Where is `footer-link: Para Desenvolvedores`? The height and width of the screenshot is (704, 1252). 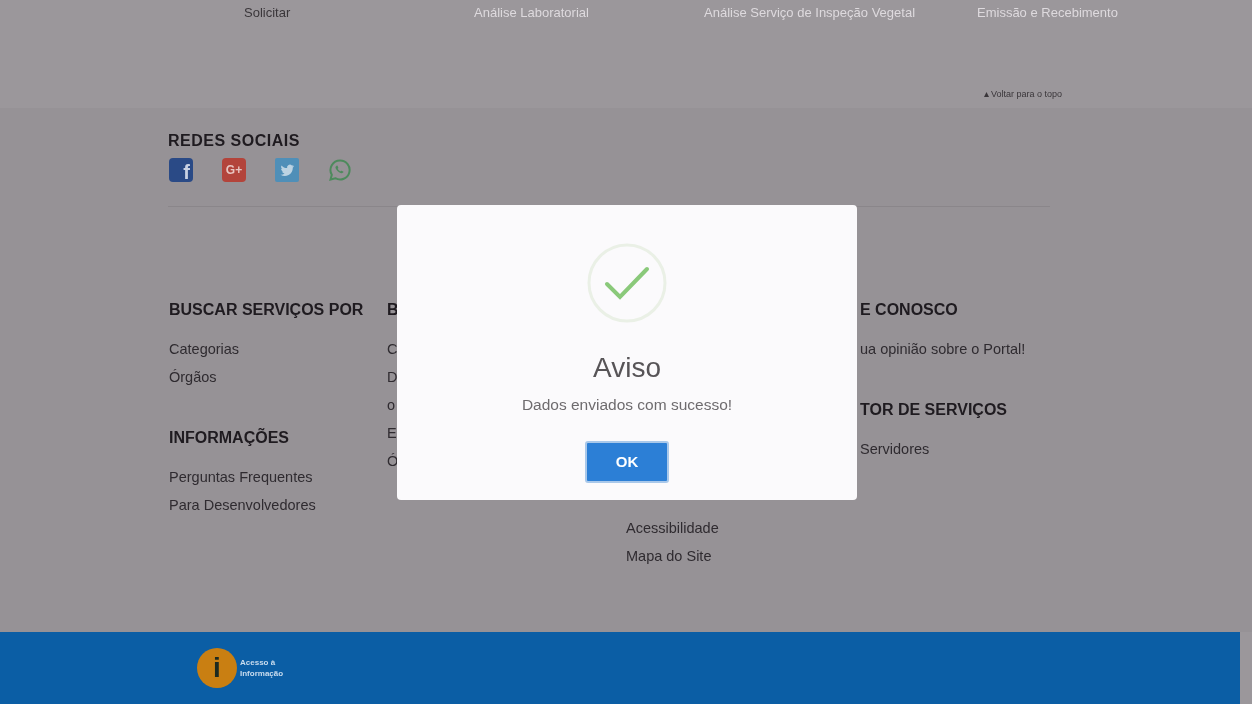
footer-link: Para Desenvolvedores is located at coordinates (242, 505).